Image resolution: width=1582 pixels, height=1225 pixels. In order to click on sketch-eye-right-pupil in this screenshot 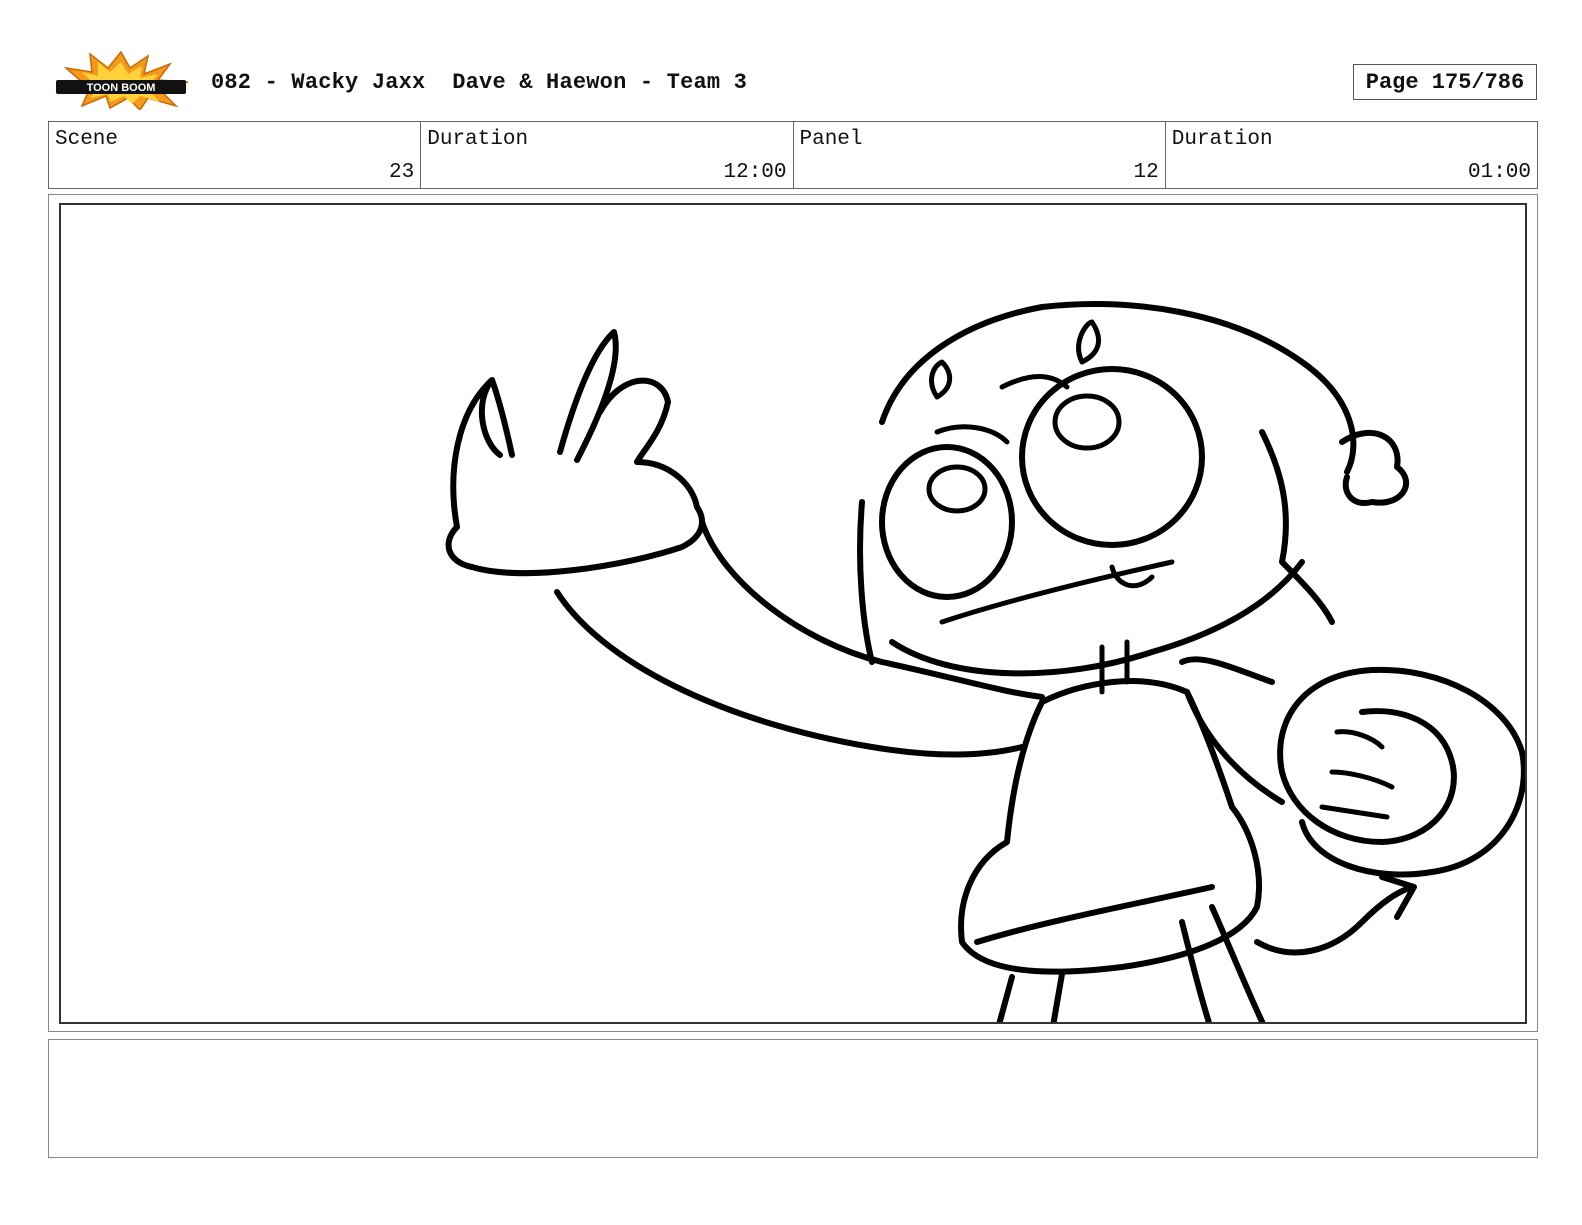, I will do `click(1087, 422)`.